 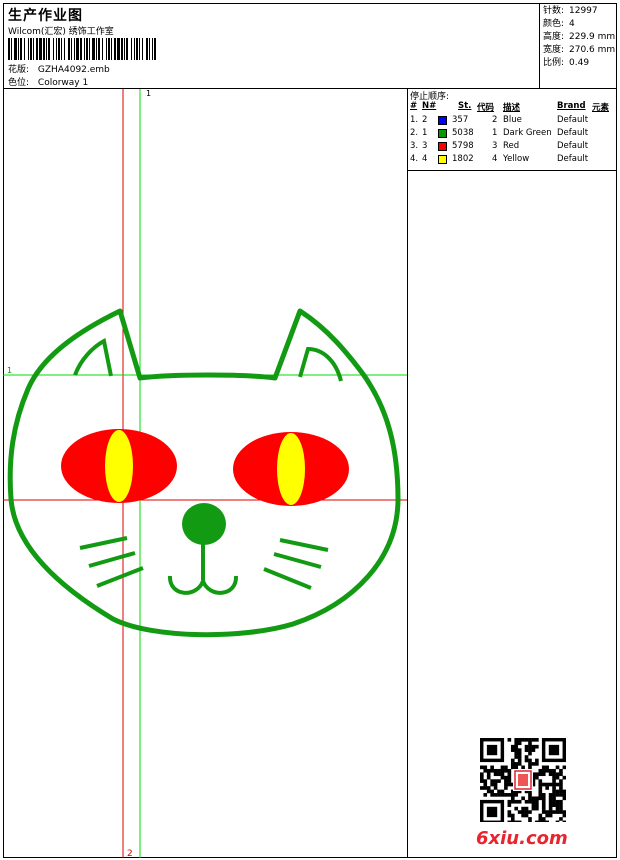 I want to click on row-num: 4., so click(x=414, y=159).